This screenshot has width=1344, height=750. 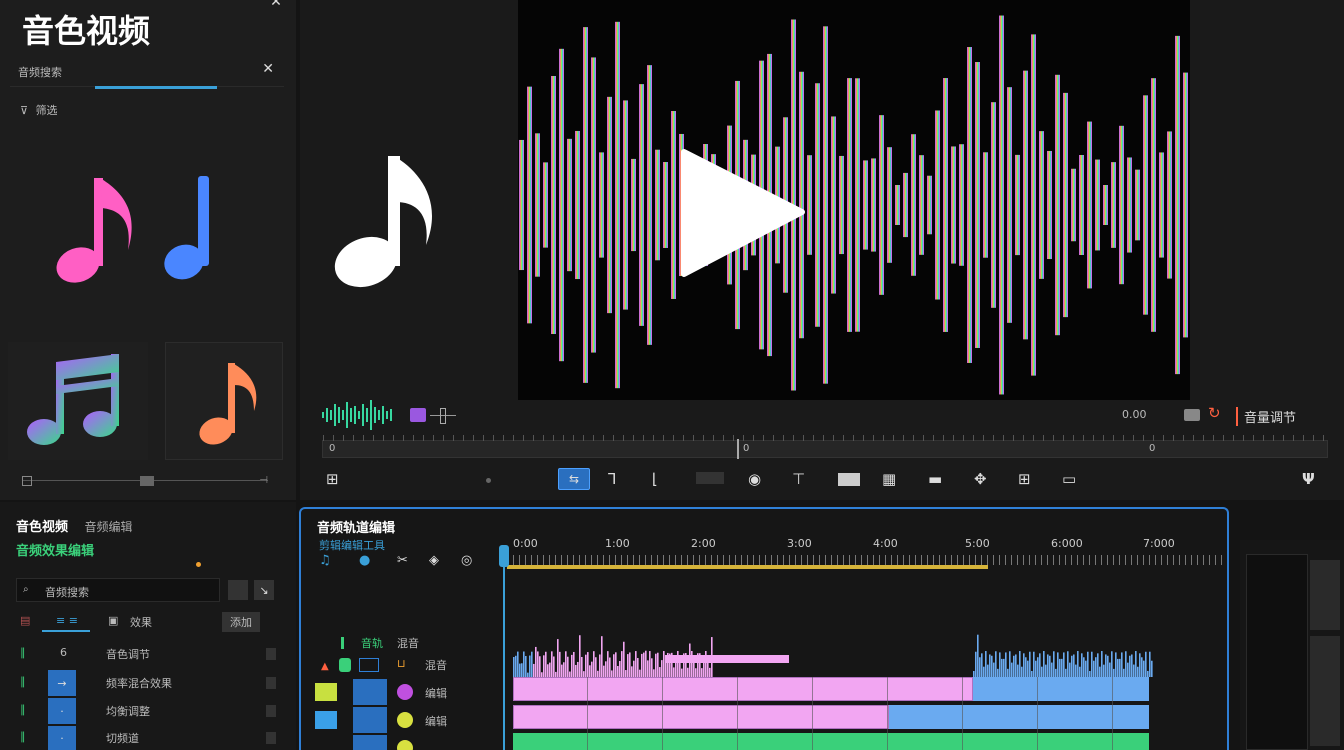 What do you see at coordinates (504, 647) in the screenshot?
I see `playhead` at bounding box center [504, 647].